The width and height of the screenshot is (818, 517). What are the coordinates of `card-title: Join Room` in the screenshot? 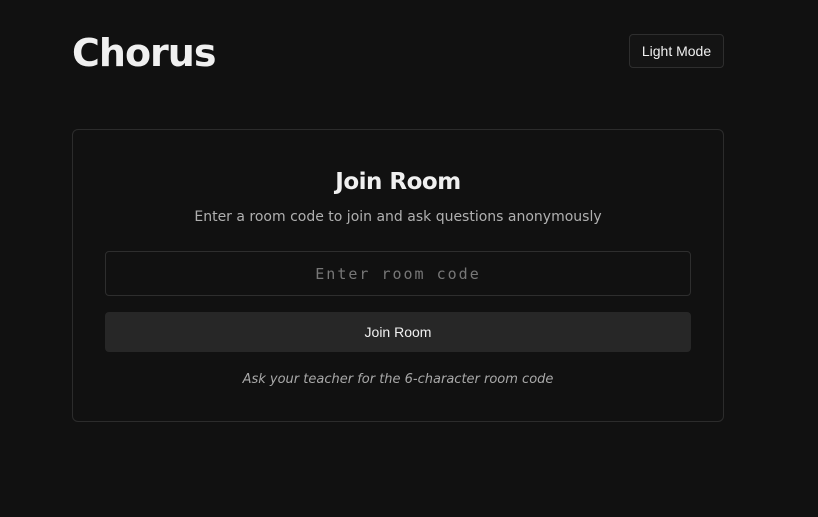 It's located at (398, 182).